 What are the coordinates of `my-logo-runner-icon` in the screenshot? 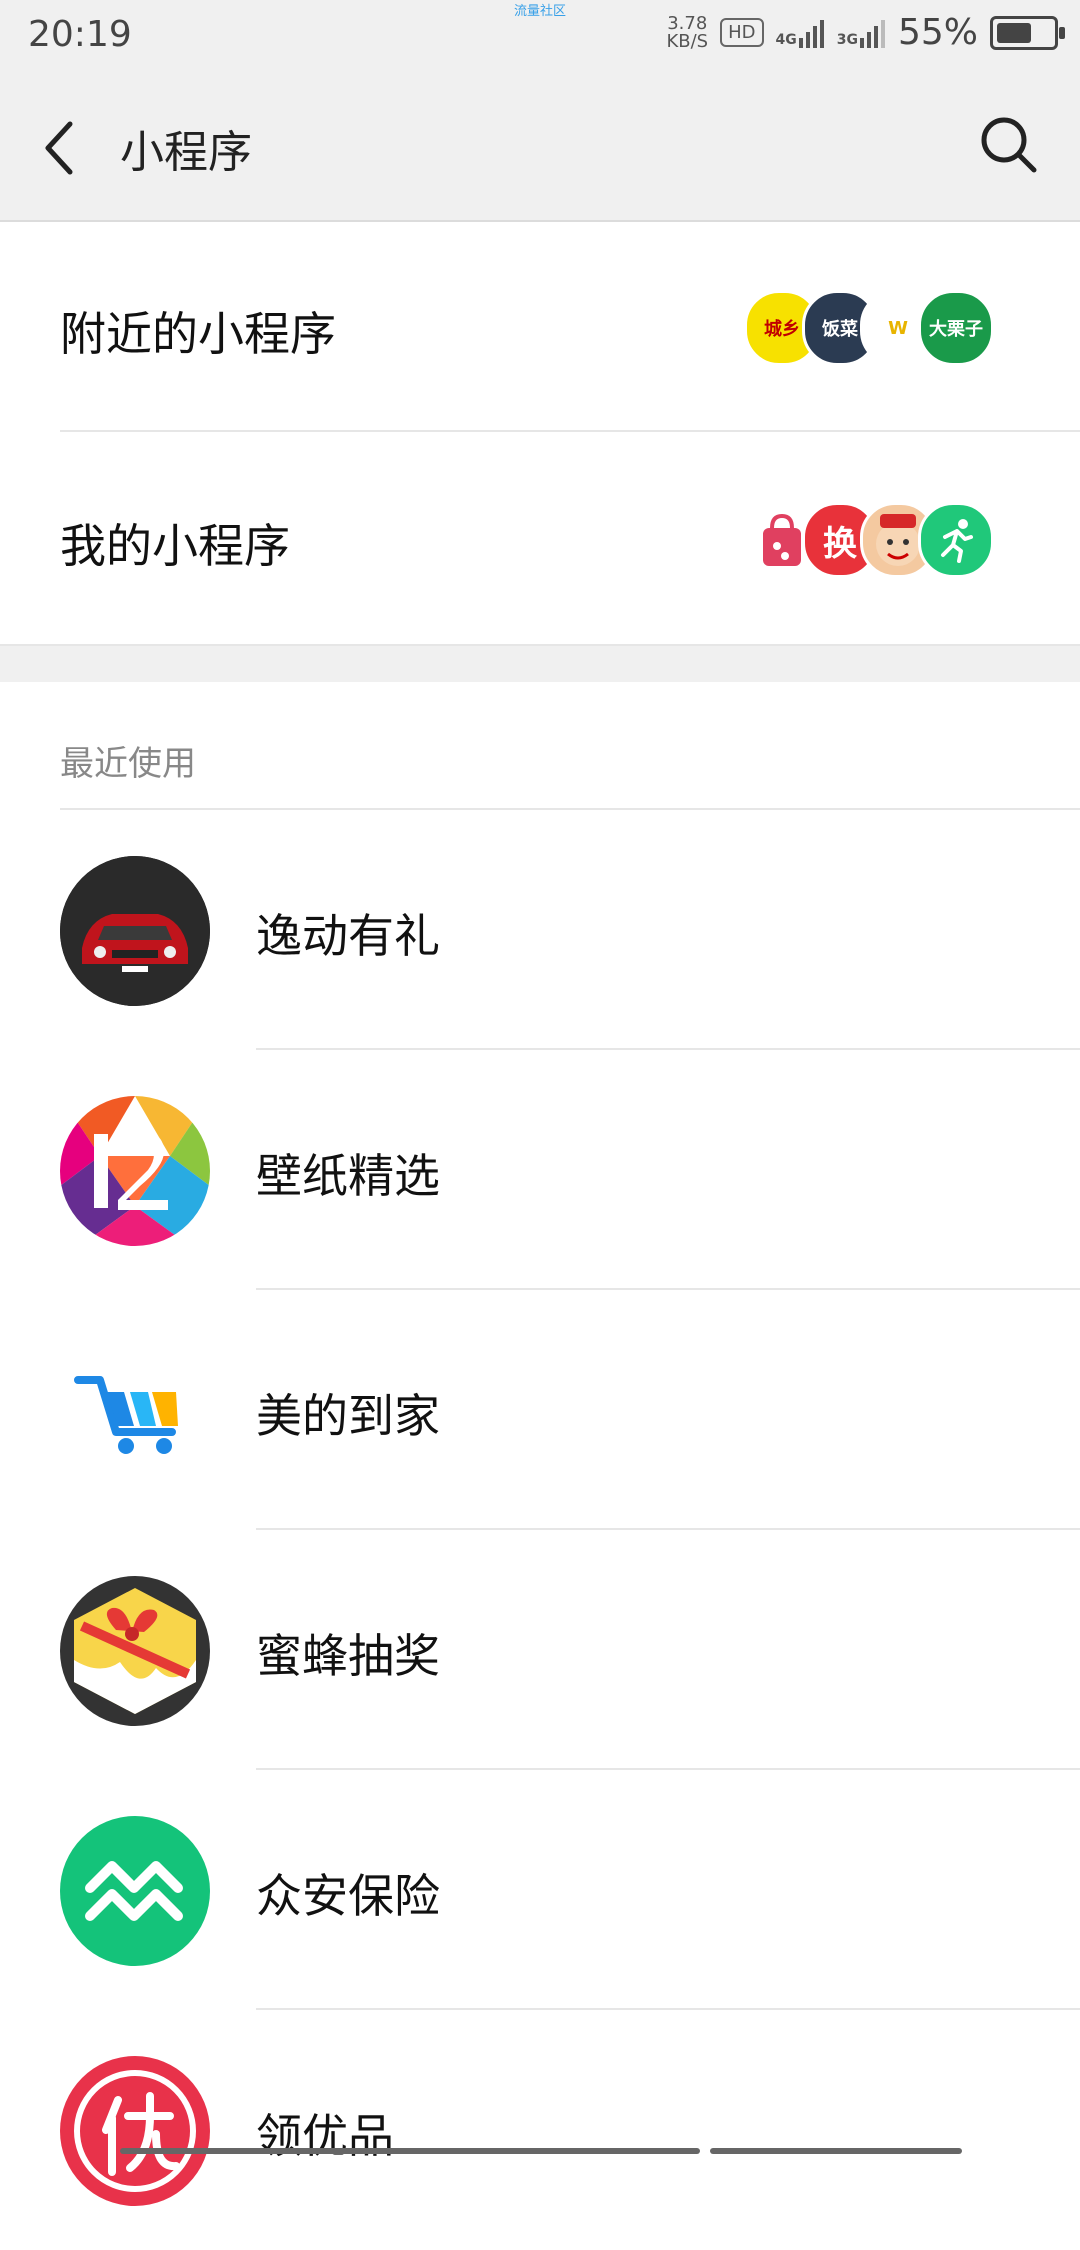 It's located at (956, 540).